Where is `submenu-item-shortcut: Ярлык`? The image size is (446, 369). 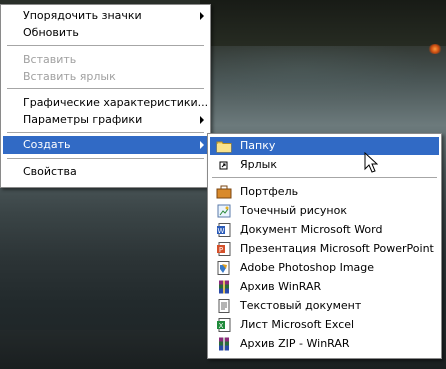
submenu-item-shortcut: Ярлык is located at coordinates (324, 165).